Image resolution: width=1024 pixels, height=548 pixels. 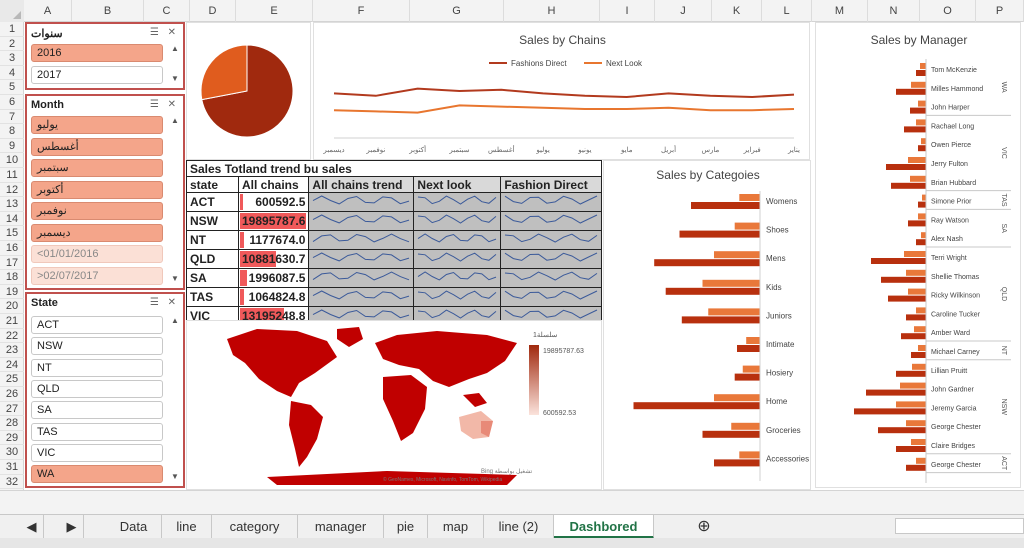 I want to click on select-all-corner, so click(x=12, y=11).